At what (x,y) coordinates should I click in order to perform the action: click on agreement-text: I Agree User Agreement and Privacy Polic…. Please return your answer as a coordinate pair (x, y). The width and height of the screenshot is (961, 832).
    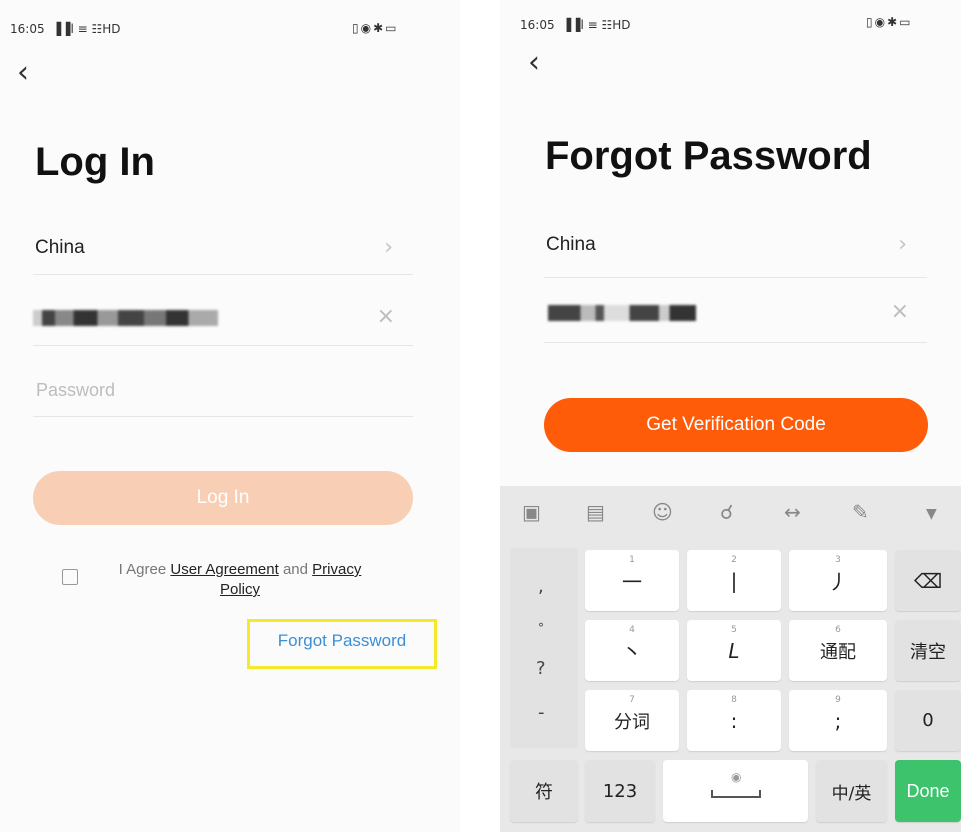
    Looking at the image, I should click on (240, 580).